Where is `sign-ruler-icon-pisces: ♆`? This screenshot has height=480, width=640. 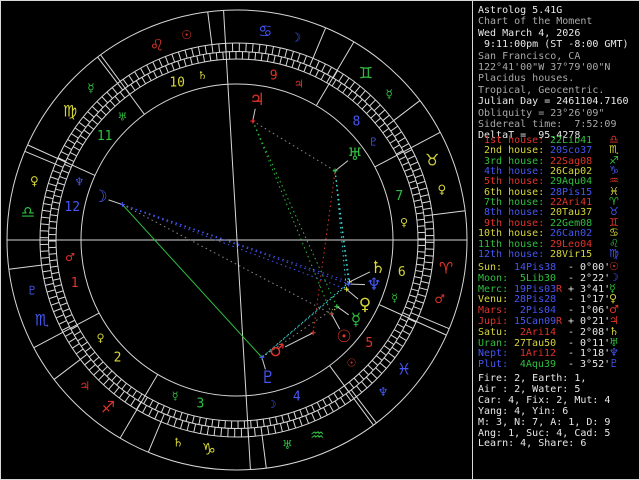 sign-ruler-icon-pisces: ♆ is located at coordinates (383, 392).